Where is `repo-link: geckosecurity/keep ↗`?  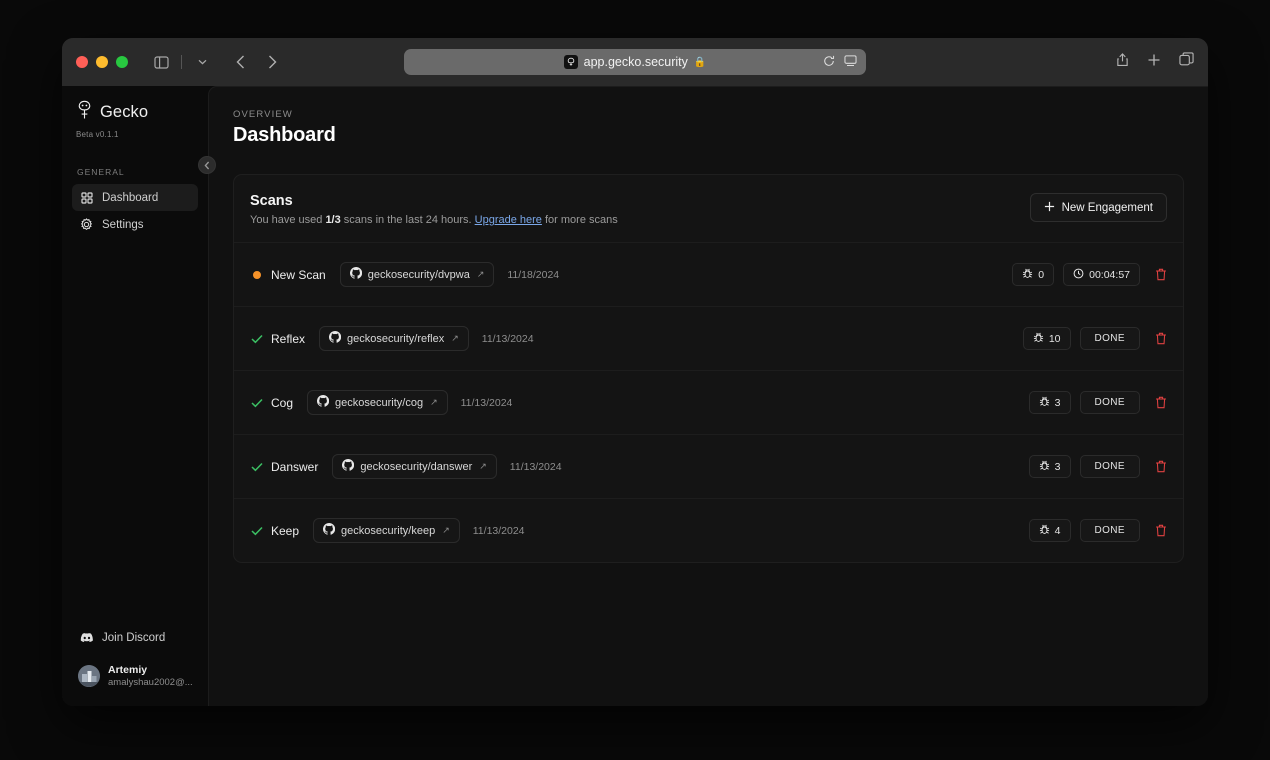 repo-link: geckosecurity/keep ↗ is located at coordinates (386, 530).